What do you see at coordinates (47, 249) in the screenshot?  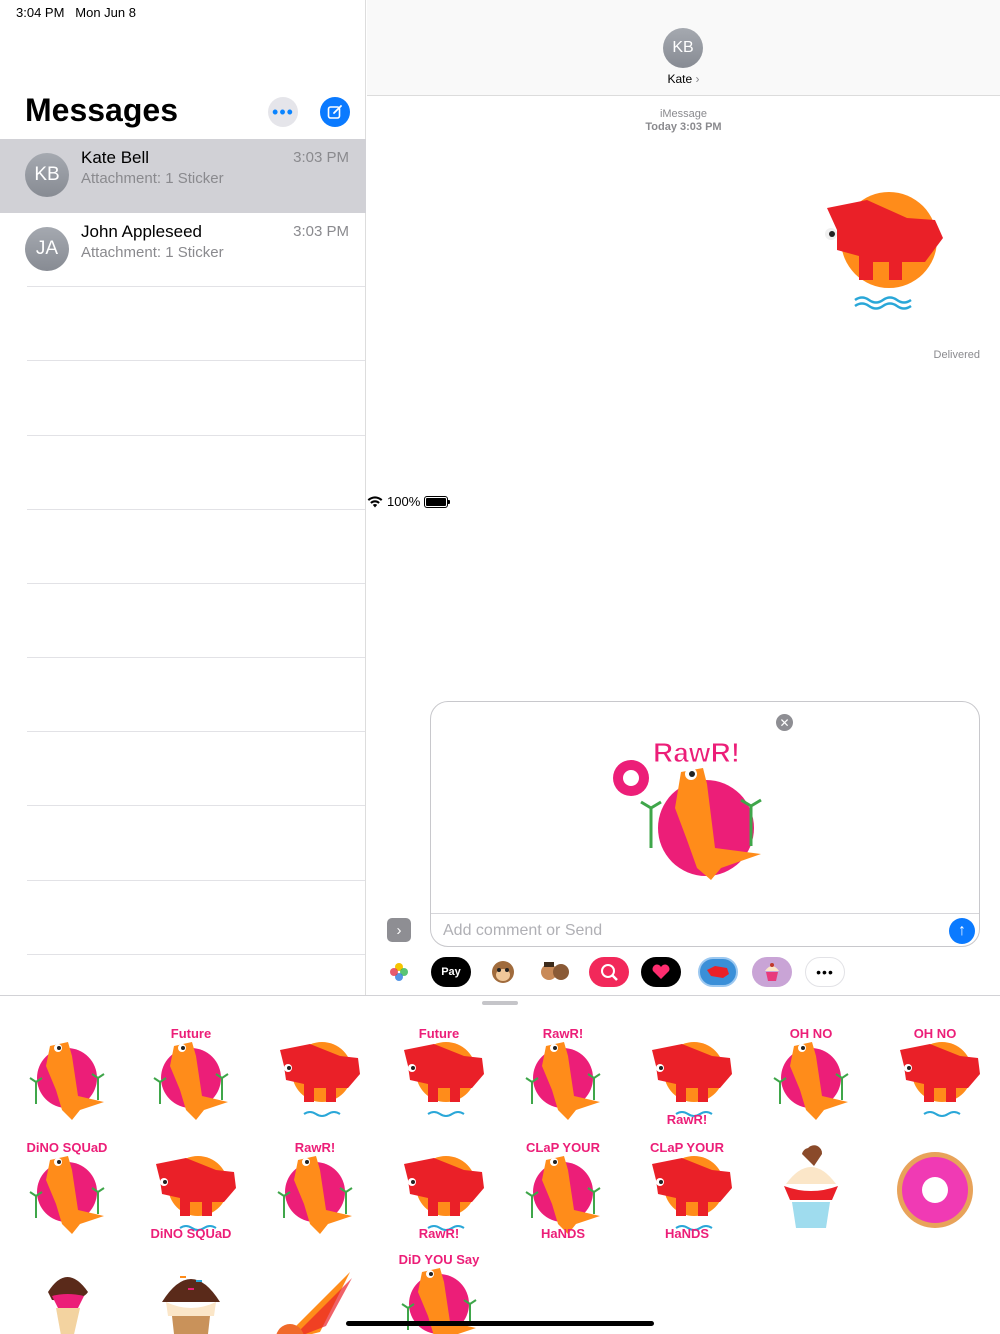 I see `avatar: JA` at bounding box center [47, 249].